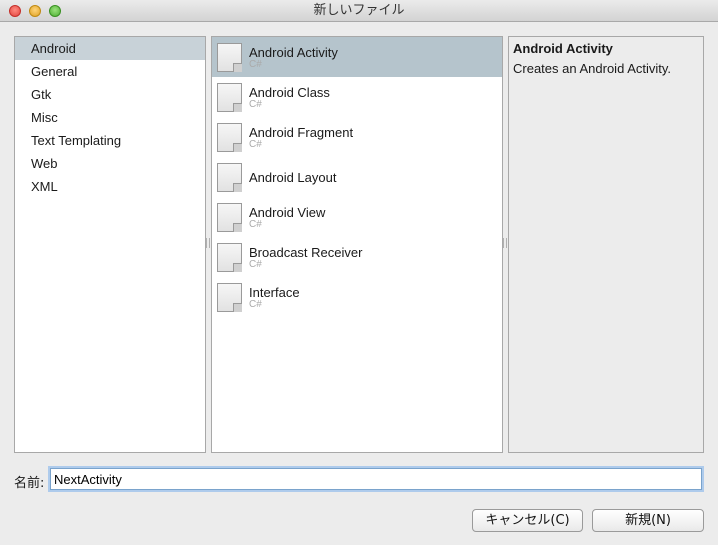 Image resolution: width=718 pixels, height=545 pixels. What do you see at coordinates (357, 217) in the screenshot?
I see `template-item-android-view: Android View C#` at bounding box center [357, 217].